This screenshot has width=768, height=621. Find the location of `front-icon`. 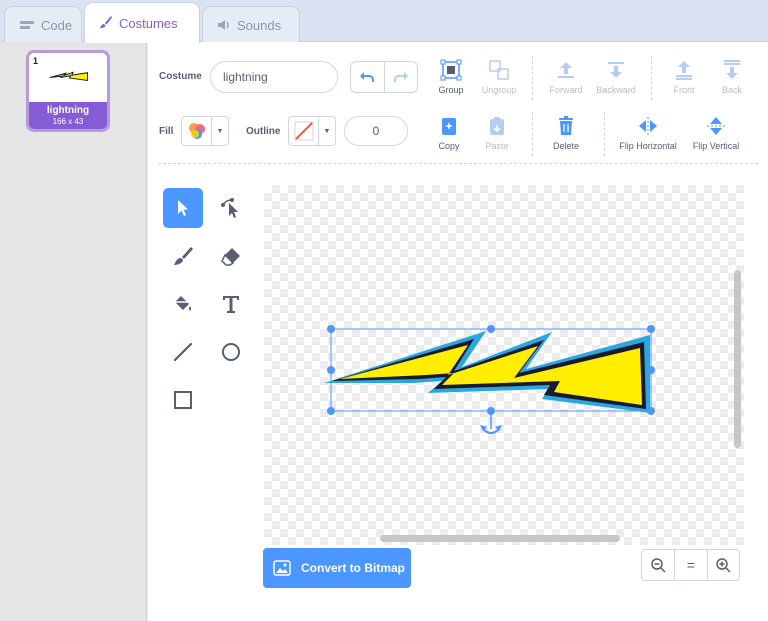

front-icon is located at coordinates (684, 70).